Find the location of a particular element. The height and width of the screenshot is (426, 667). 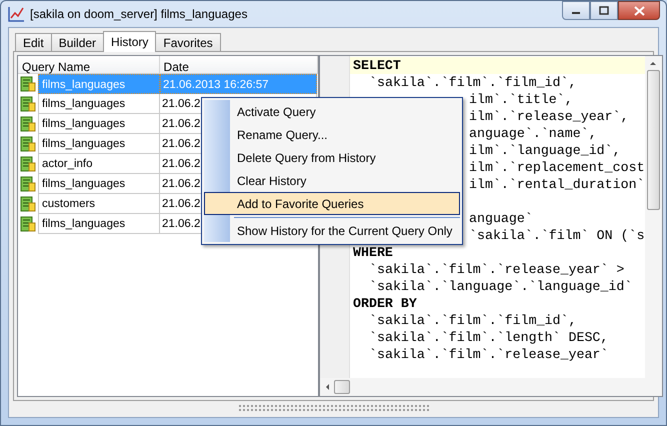

close-button is located at coordinates (639, 10).